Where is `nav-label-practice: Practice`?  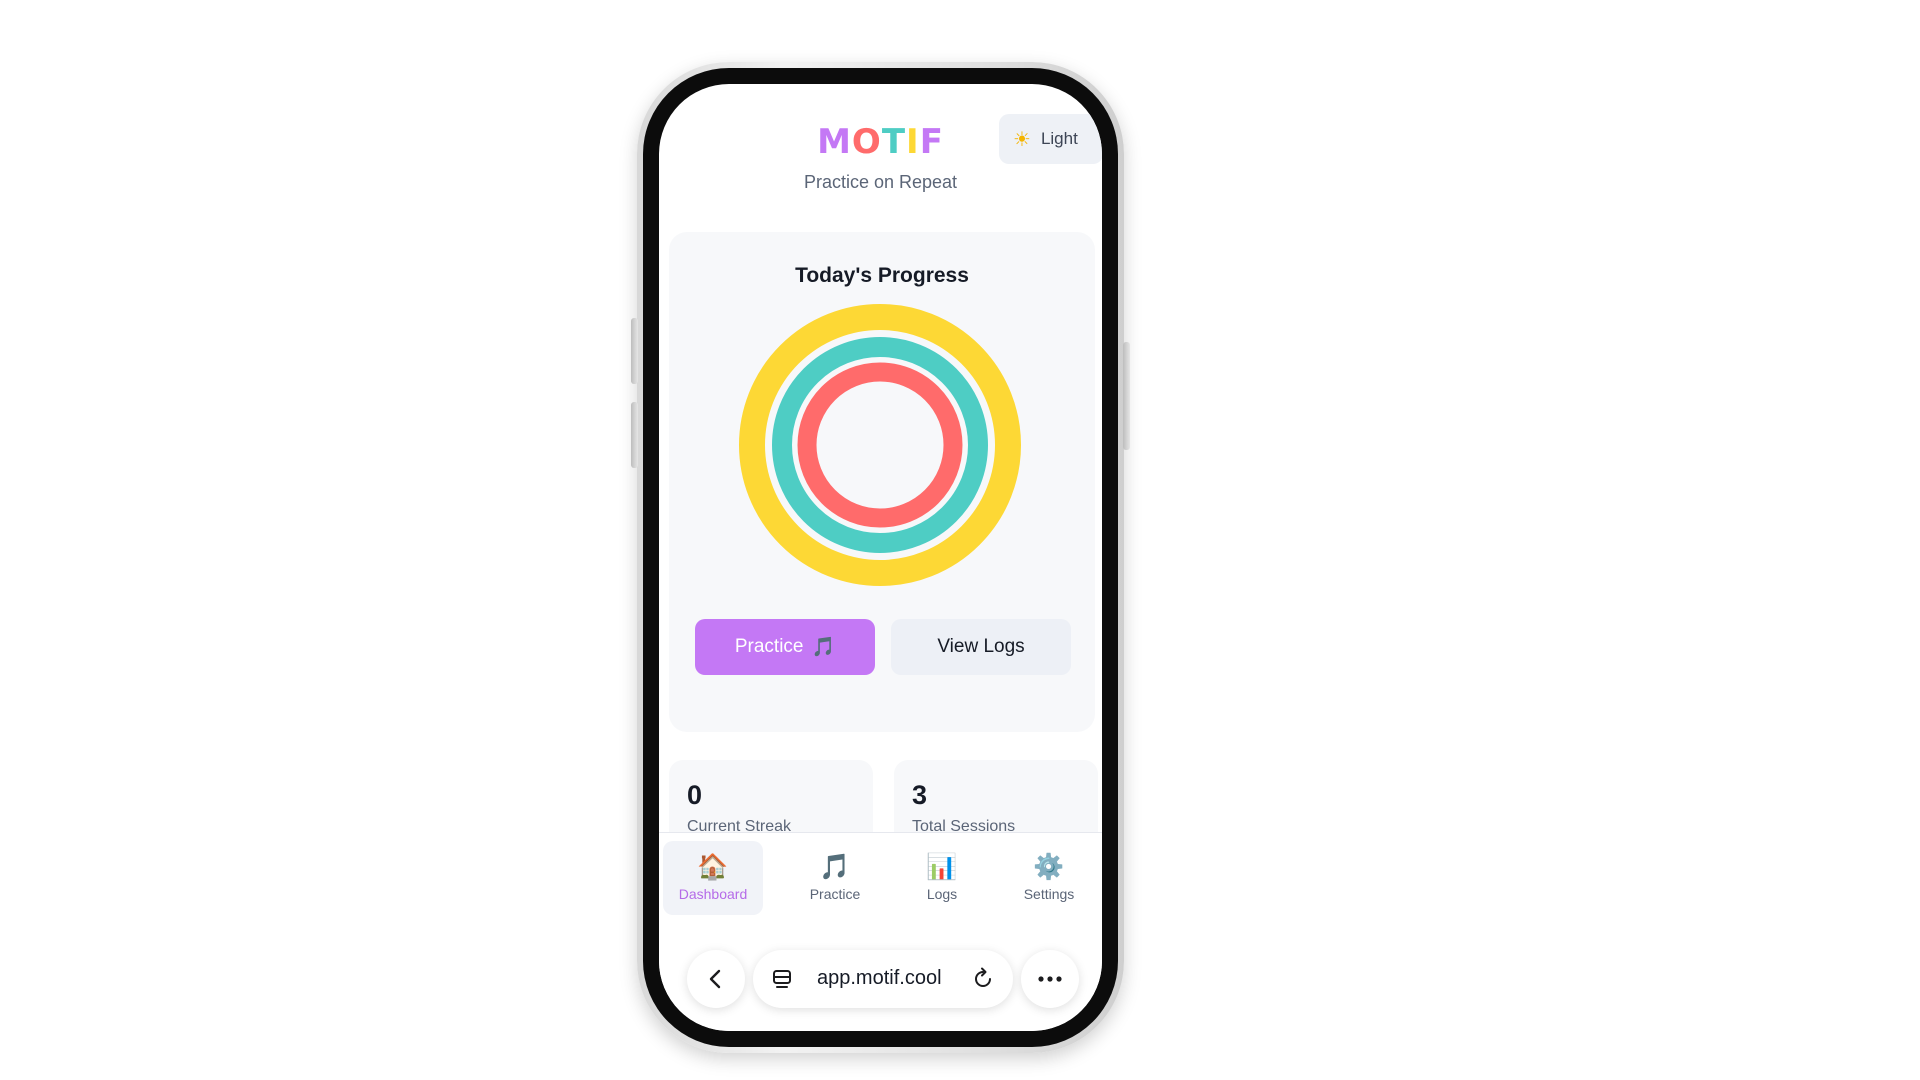
nav-label-practice: Practice is located at coordinates (835, 894).